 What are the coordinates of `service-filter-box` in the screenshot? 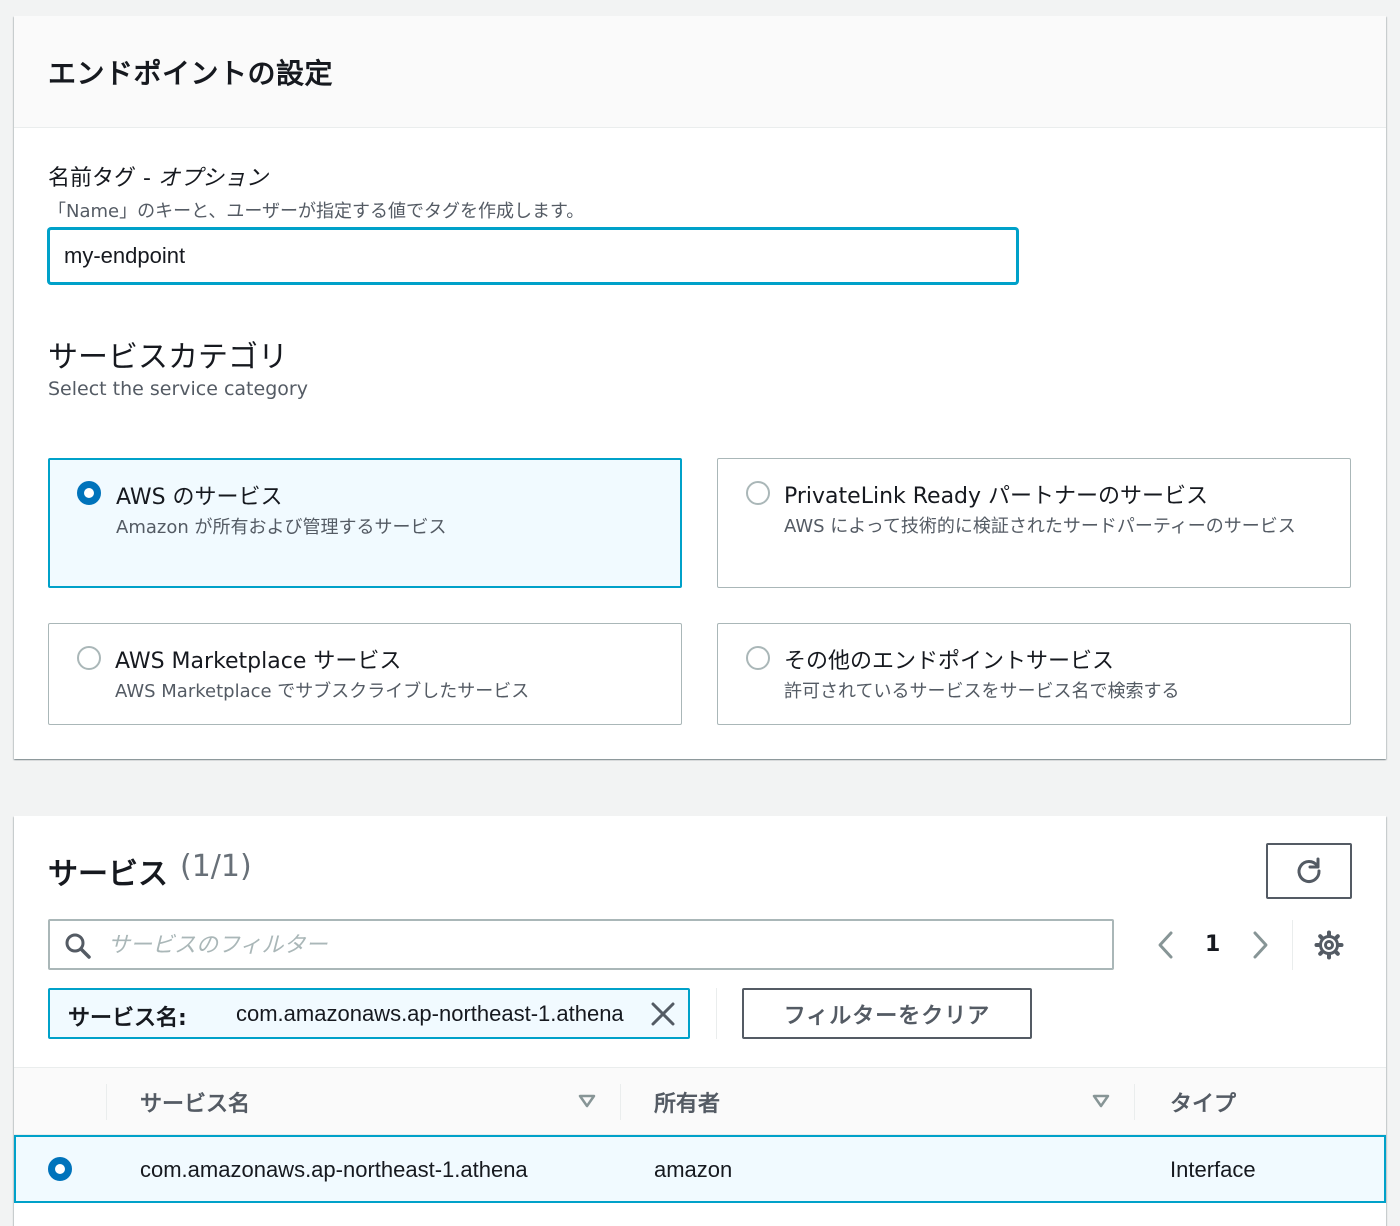 It's located at (581, 944).